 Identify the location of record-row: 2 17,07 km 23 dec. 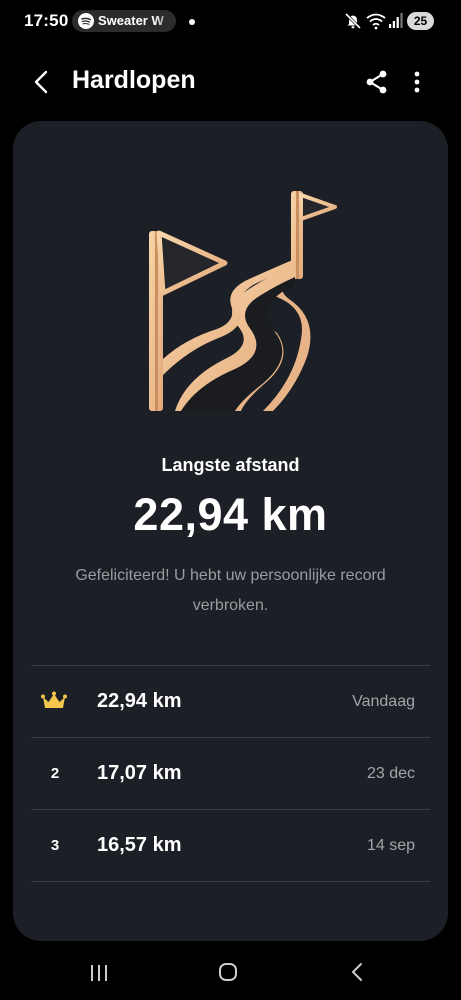
(230, 773).